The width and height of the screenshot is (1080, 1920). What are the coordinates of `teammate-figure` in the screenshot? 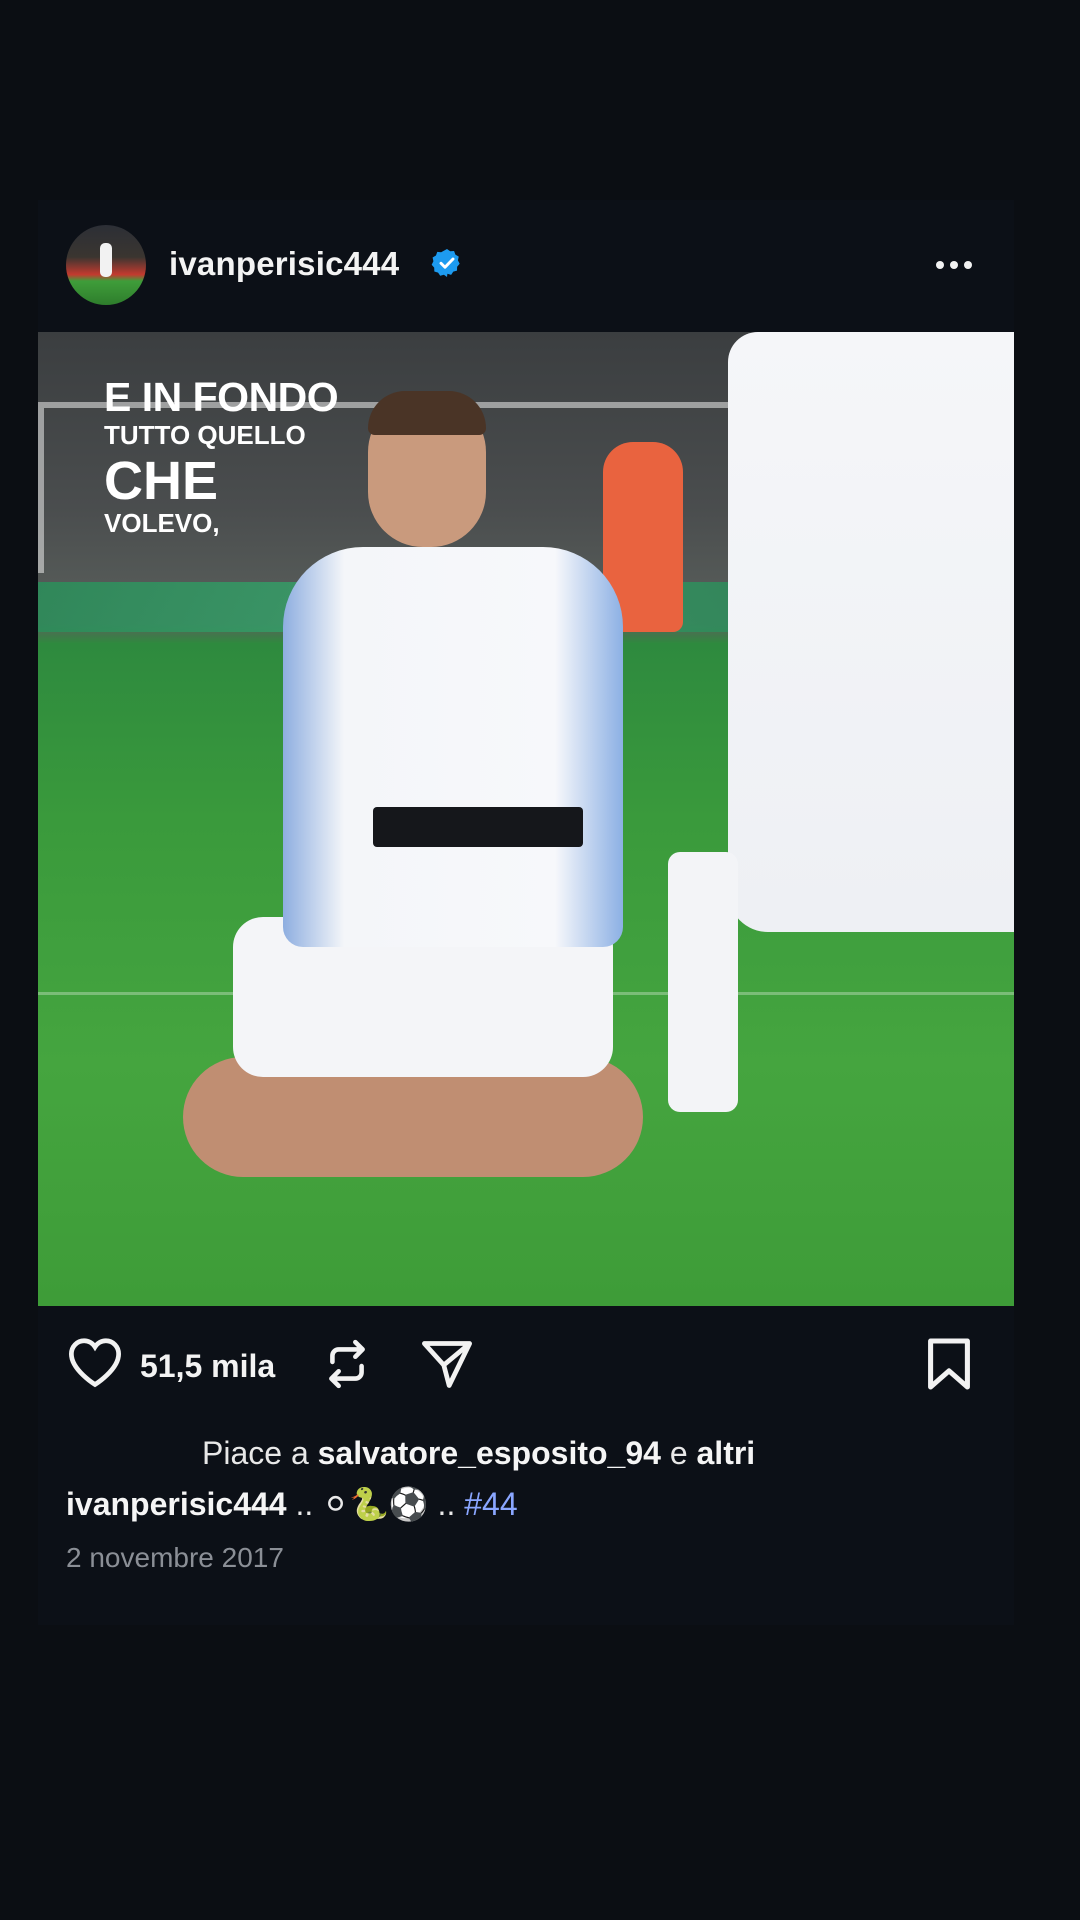 It's located at (841, 722).